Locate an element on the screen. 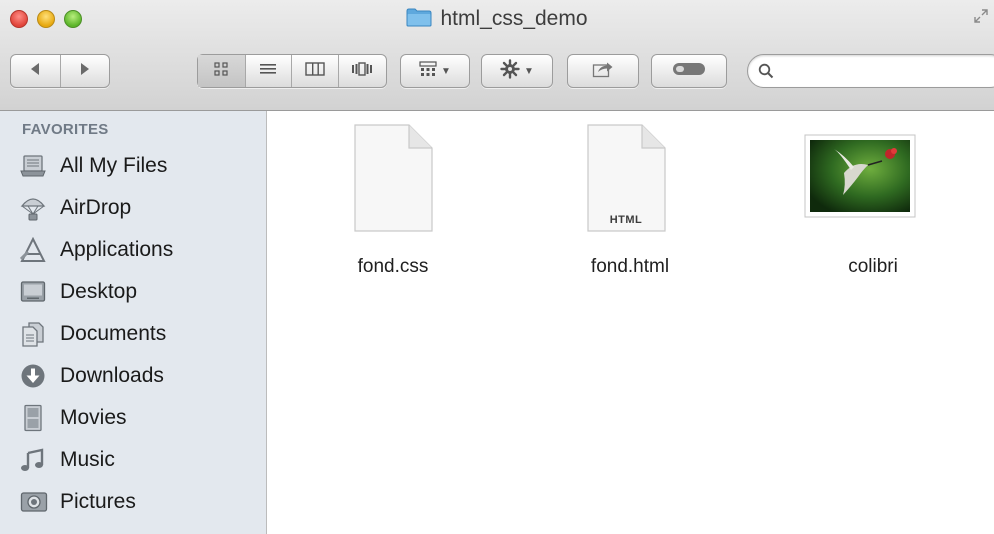 The image size is (994, 534). list-view-icon is located at coordinates (268, 71).